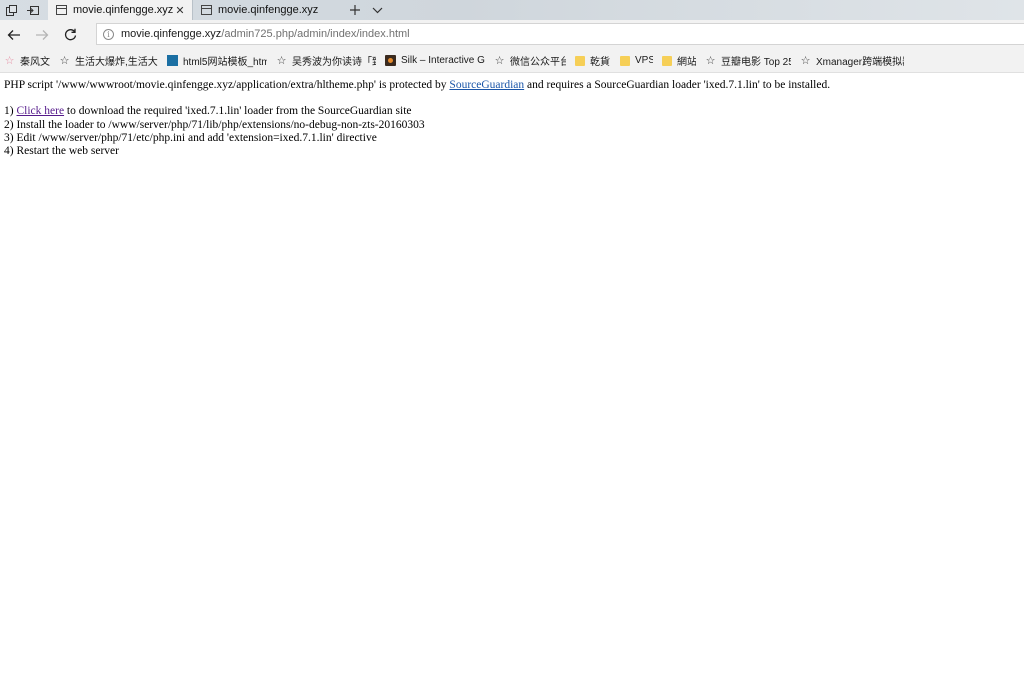 The width and height of the screenshot is (1024, 694). I want to click on favorite-label: Xmanager跨端模拟器, so click(860, 62).